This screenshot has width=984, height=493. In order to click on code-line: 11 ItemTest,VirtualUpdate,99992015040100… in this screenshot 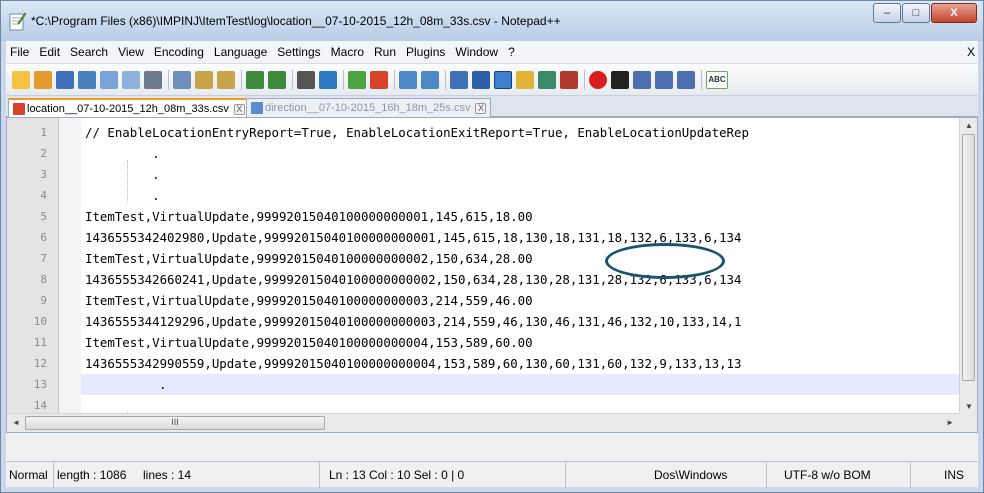, I will do `click(483, 342)`.